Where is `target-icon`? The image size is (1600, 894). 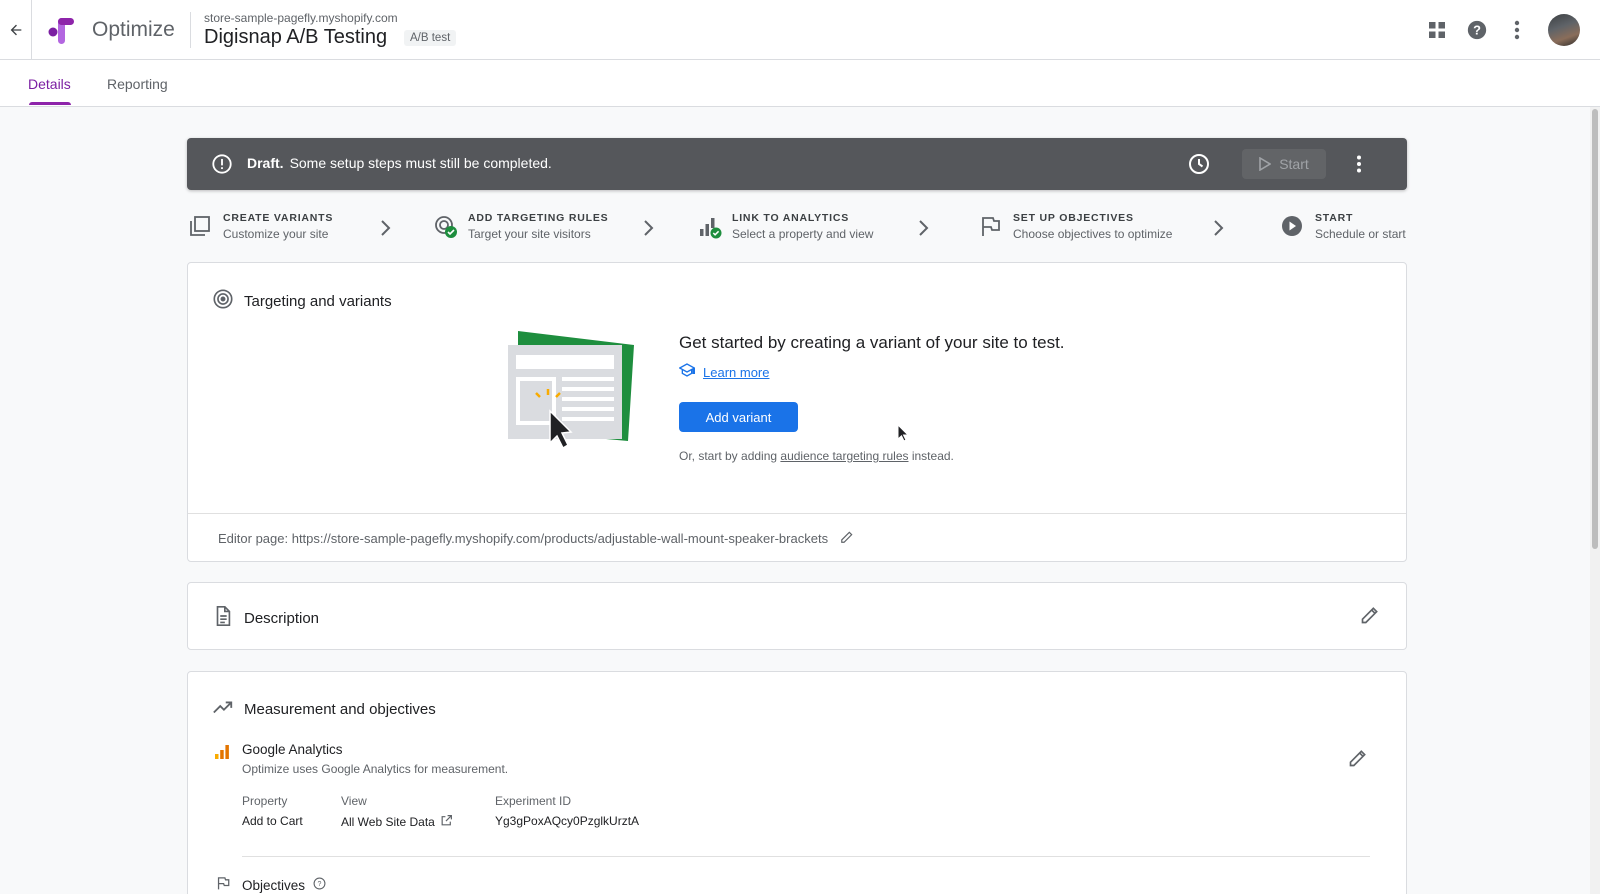 target-icon is located at coordinates (223, 301).